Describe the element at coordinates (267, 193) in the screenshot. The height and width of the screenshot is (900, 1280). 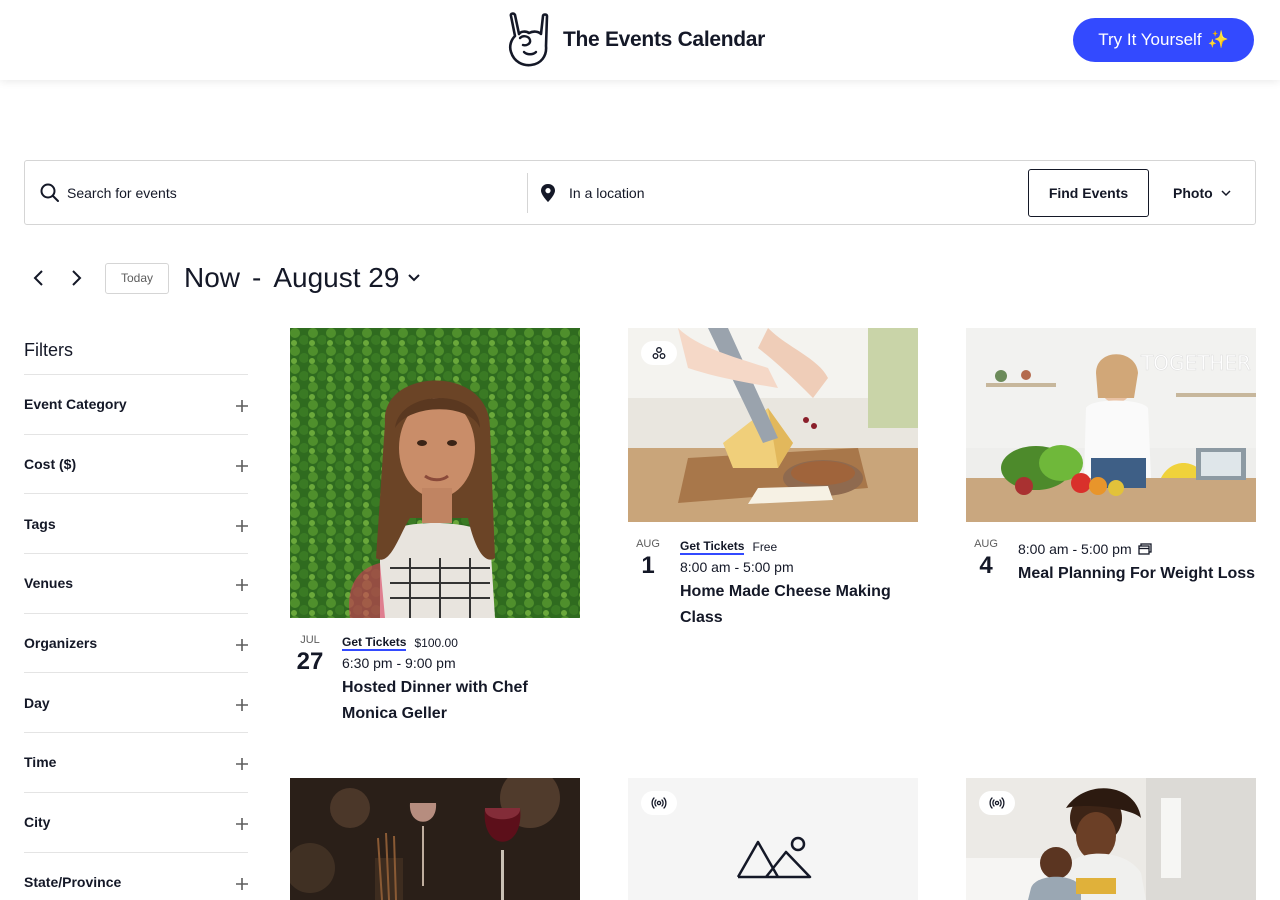
I see `keyword-search-input` at that location.